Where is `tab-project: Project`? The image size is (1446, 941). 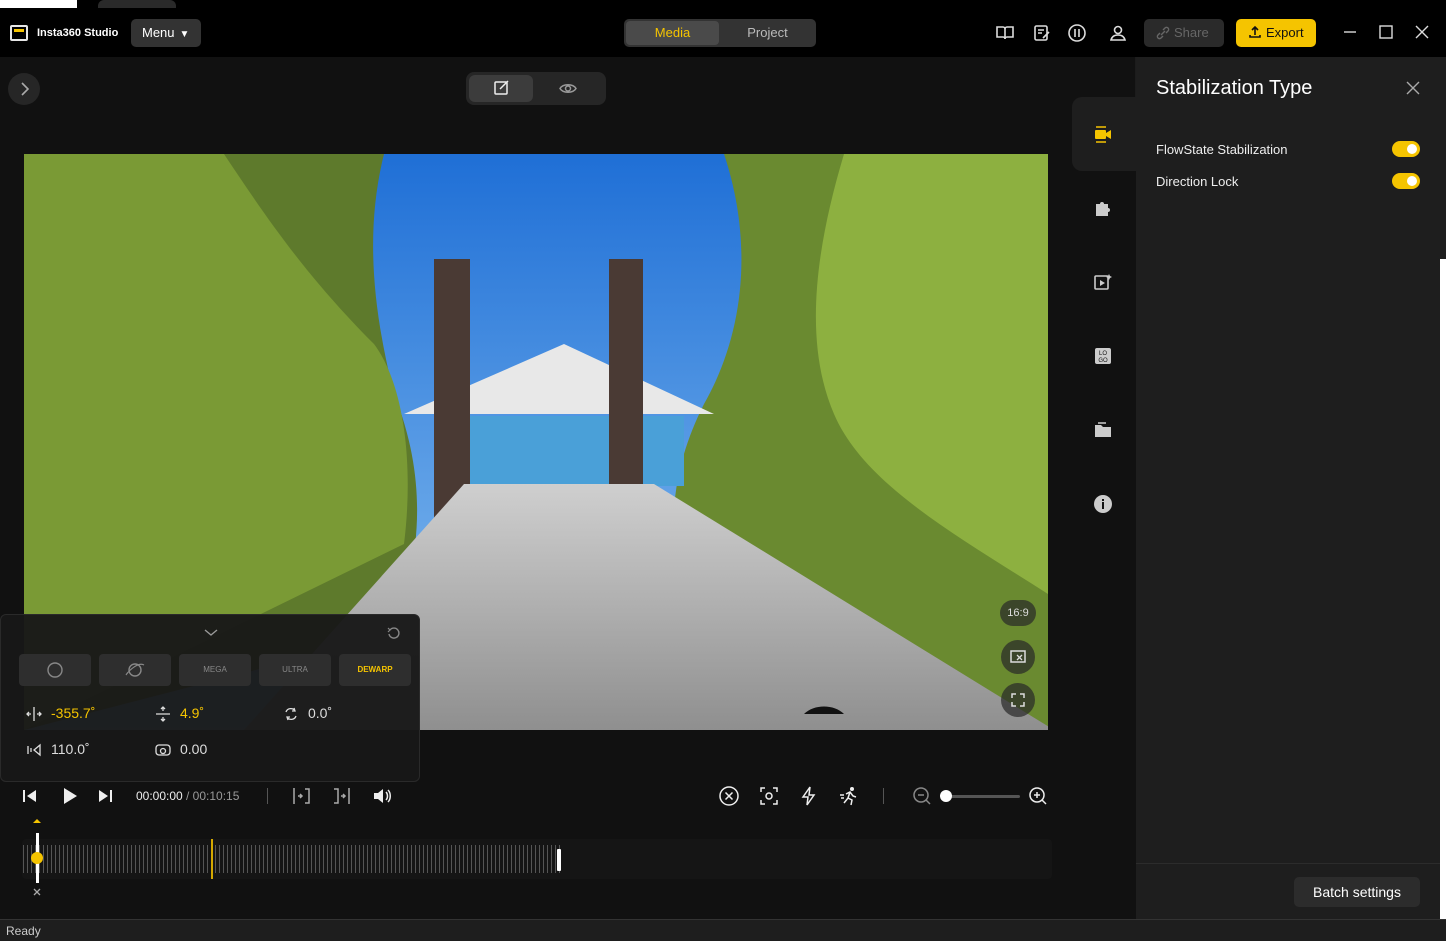 tab-project: Project is located at coordinates (767, 33).